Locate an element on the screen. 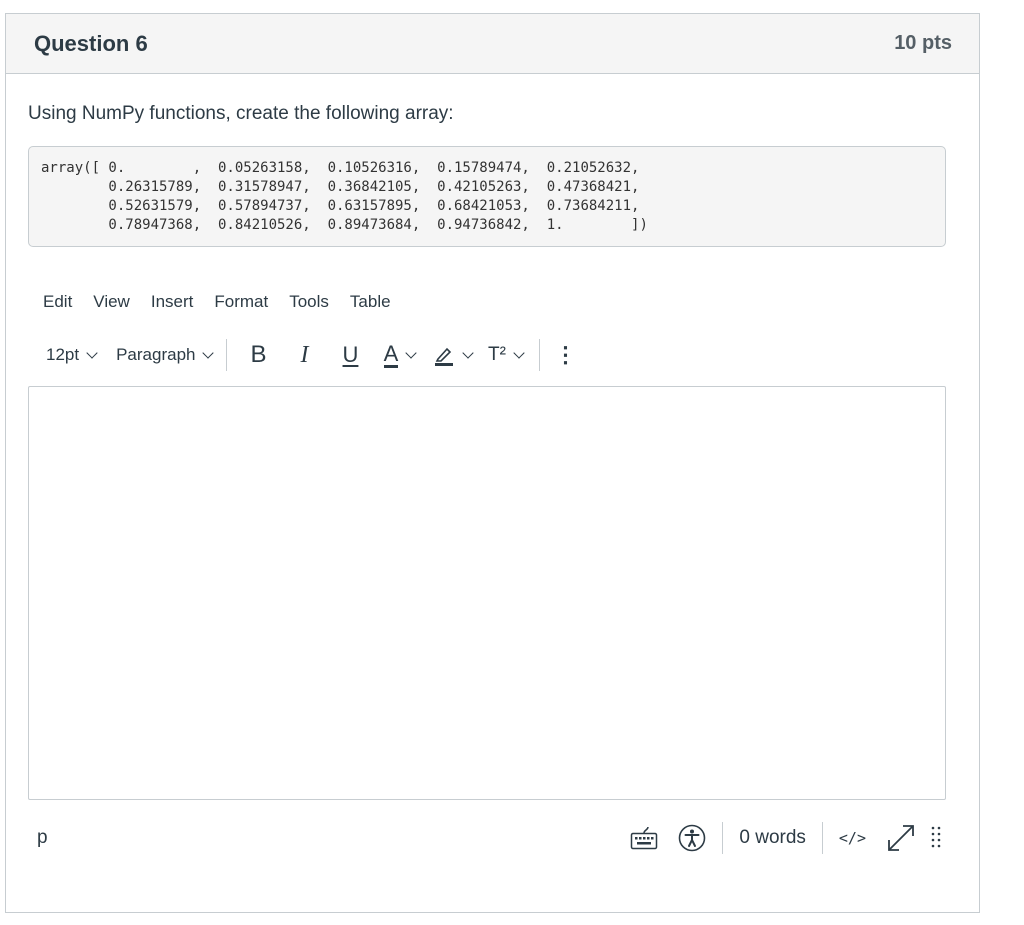  menu-table: Table is located at coordinates (370, 302).